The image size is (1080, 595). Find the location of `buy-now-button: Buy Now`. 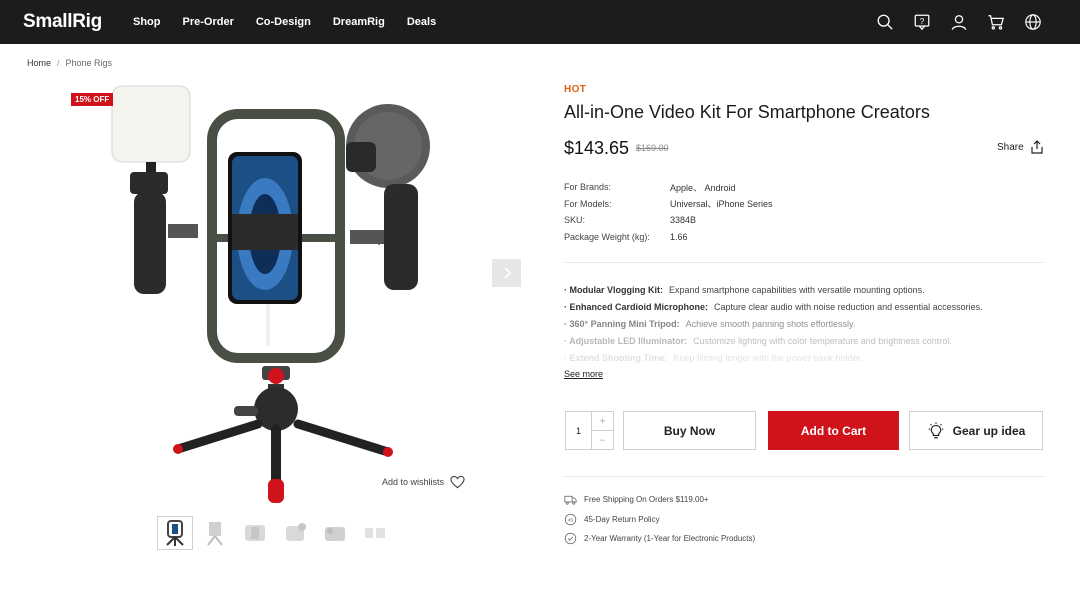

buy-now-button: Buy Now is located at coordinates (689, 430).